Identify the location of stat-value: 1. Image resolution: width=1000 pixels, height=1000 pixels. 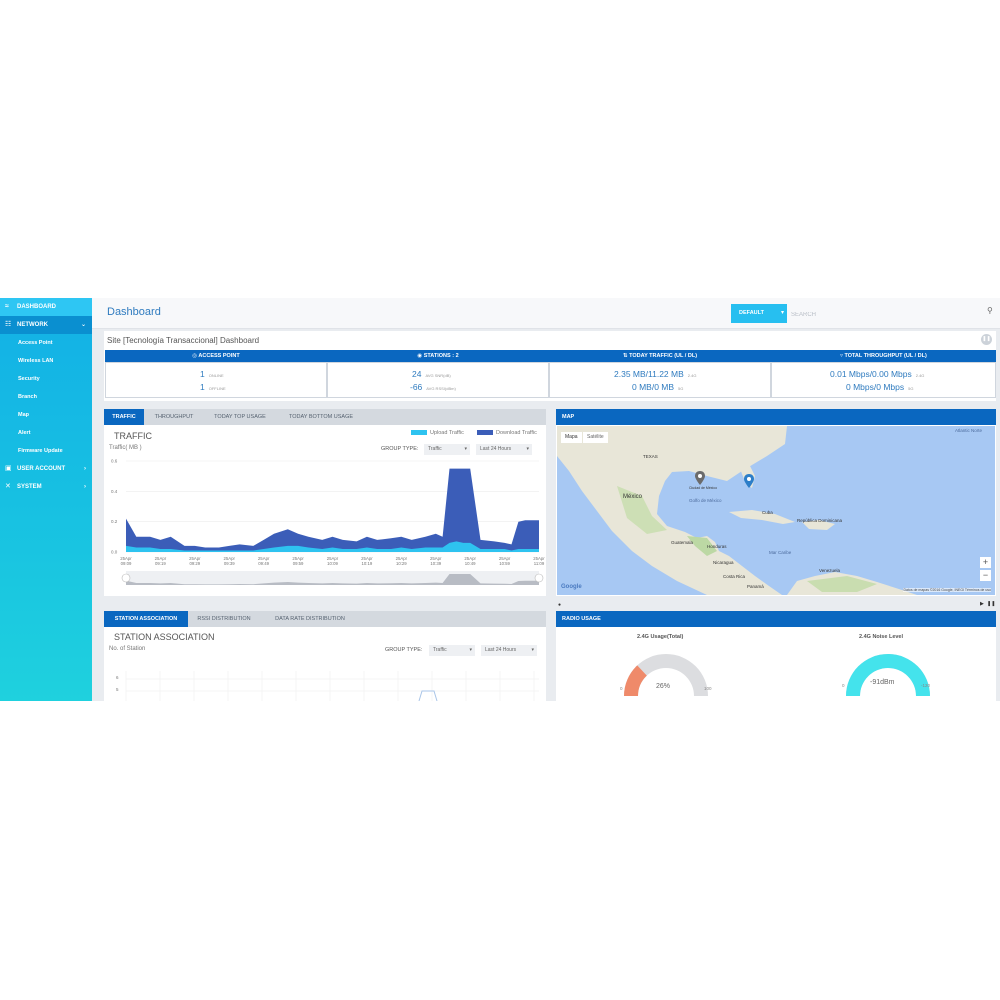
(202, 374).